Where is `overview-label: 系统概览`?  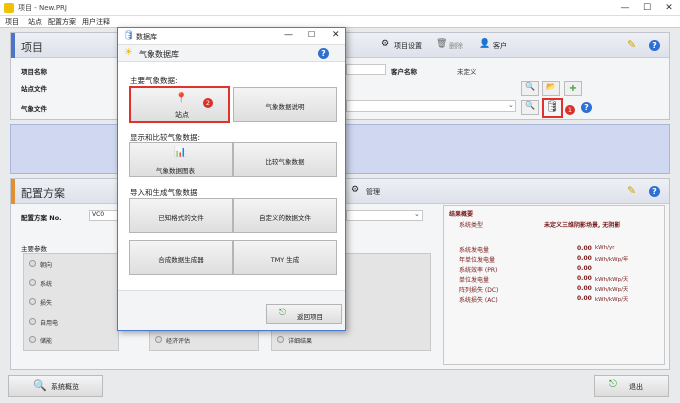
overview-label: 系统概览 is located at coordinates (65, 387).